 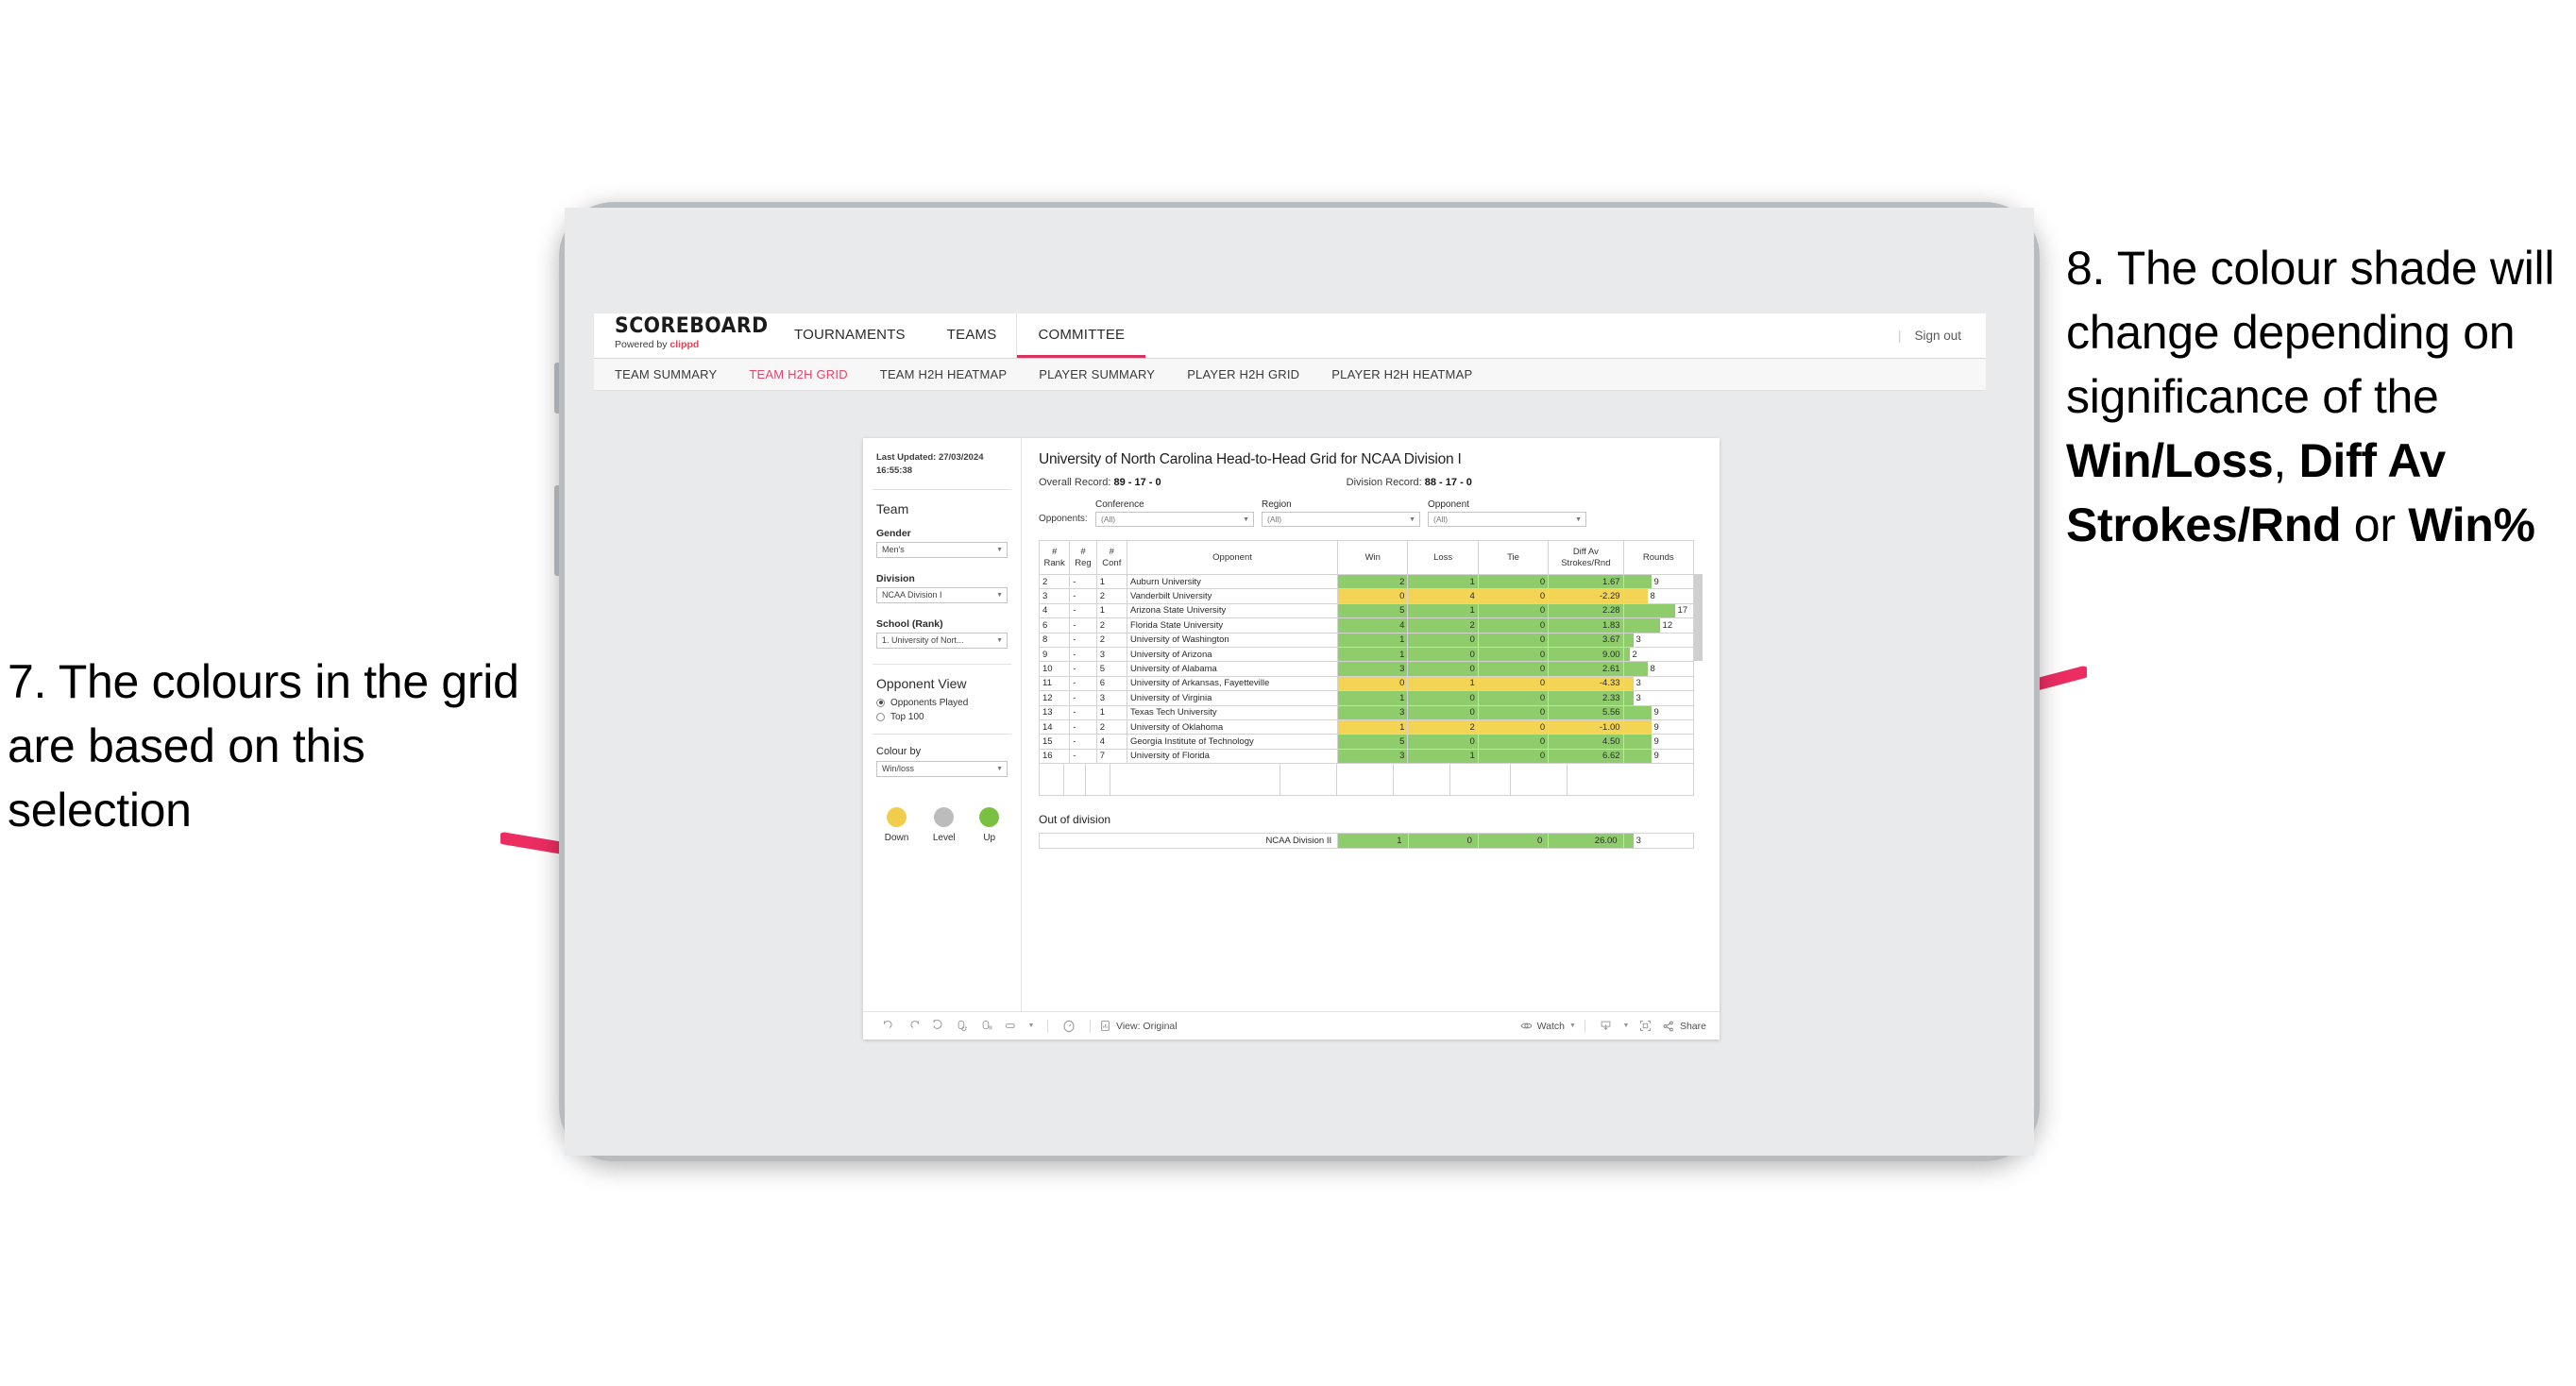 What do you see at coordinates (880, 703) in the screenshot?
I see `radio-on-icon` at bounding box center [880, 703].